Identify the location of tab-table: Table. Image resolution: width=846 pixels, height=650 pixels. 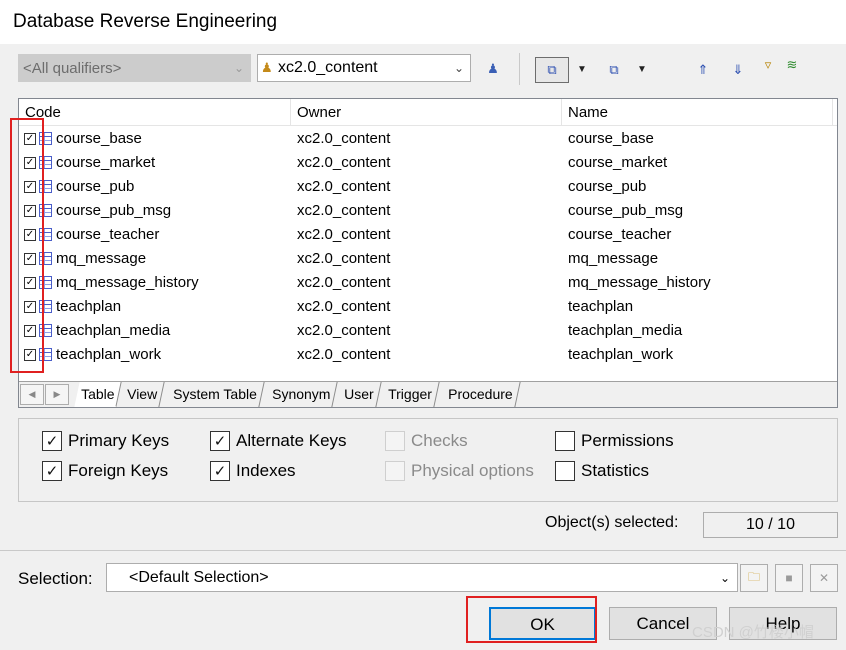
(98, 394).